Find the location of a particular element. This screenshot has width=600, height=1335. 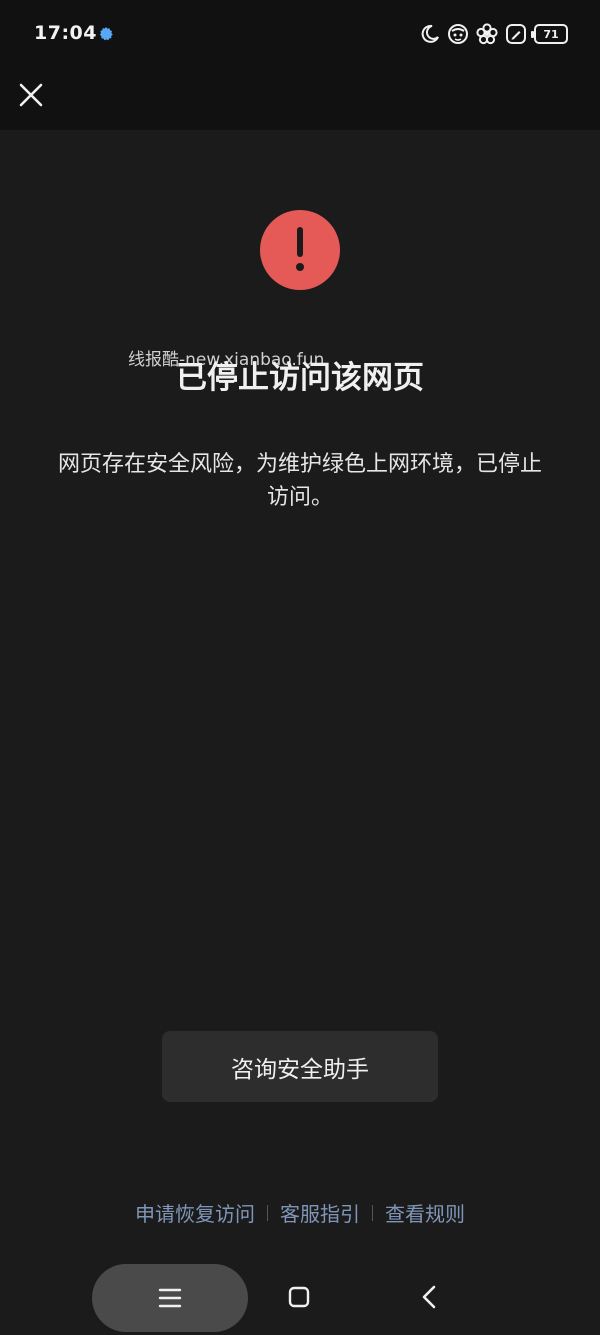

consult-security-assistant-button: 咨询安全助手 is located at coordinates (300, 1066).